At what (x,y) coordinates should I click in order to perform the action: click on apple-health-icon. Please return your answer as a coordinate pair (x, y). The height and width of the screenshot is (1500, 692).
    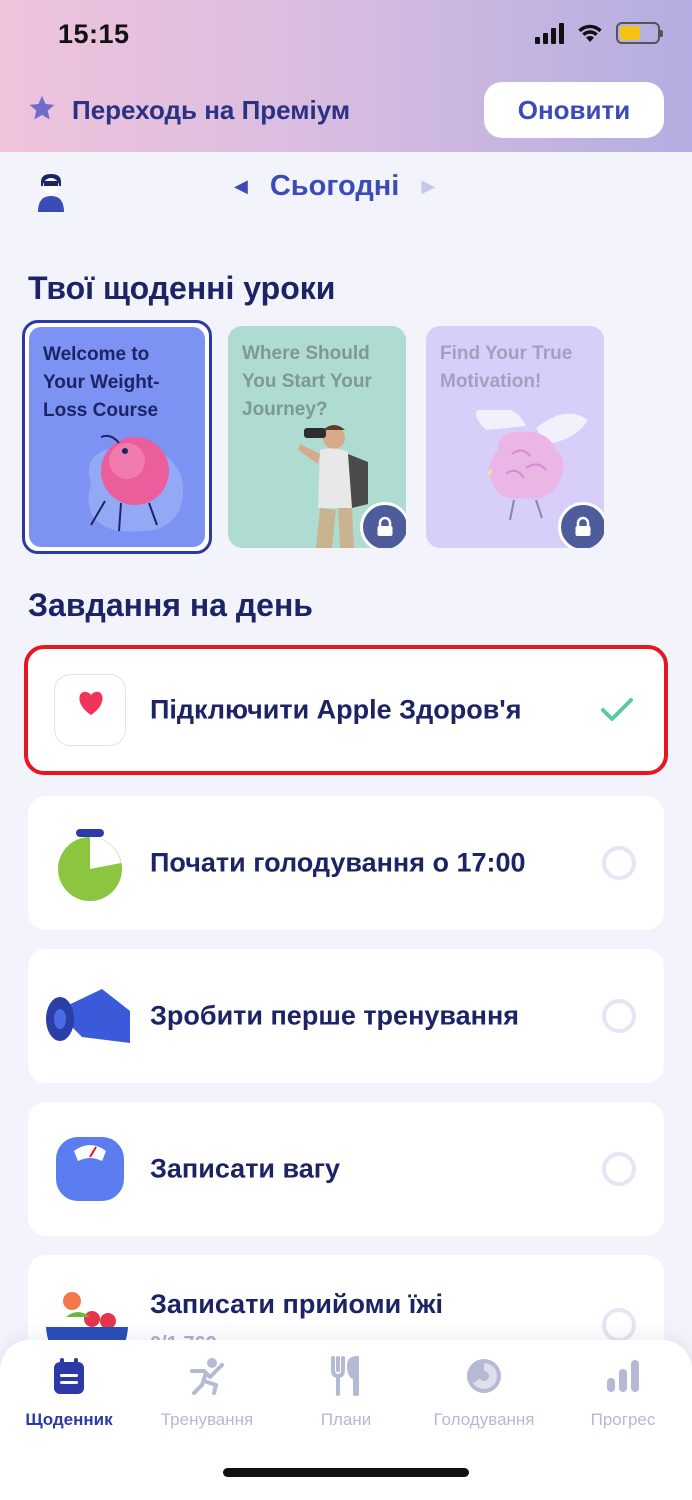
    Looking at the image, I should click on (90, 710).